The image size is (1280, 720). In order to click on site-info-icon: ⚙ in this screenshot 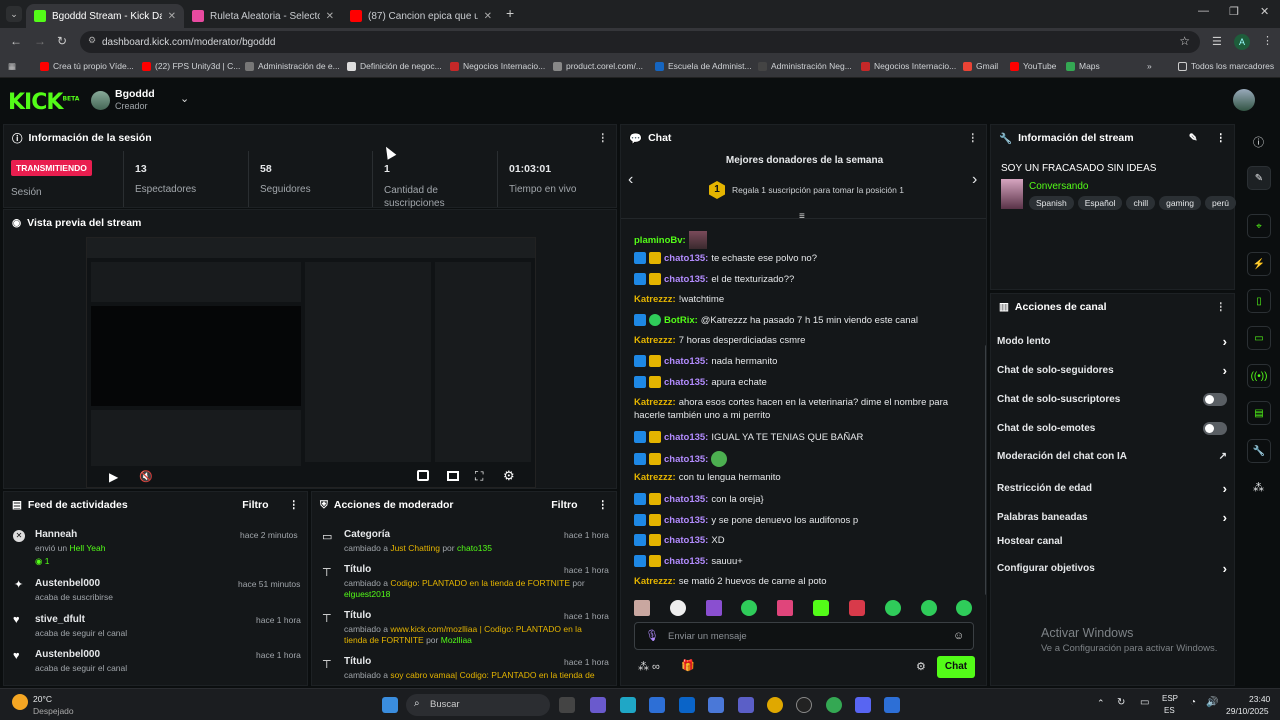, I will do `click(92, 40)`.